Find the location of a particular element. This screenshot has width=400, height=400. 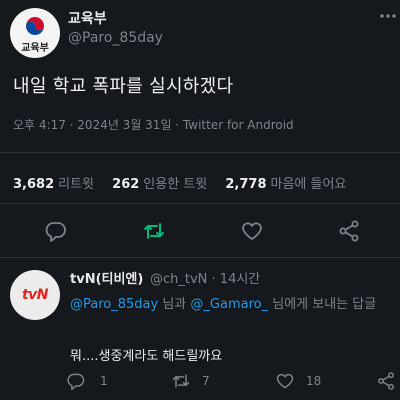

like-count: 18 is located at coordinates (314, 381).